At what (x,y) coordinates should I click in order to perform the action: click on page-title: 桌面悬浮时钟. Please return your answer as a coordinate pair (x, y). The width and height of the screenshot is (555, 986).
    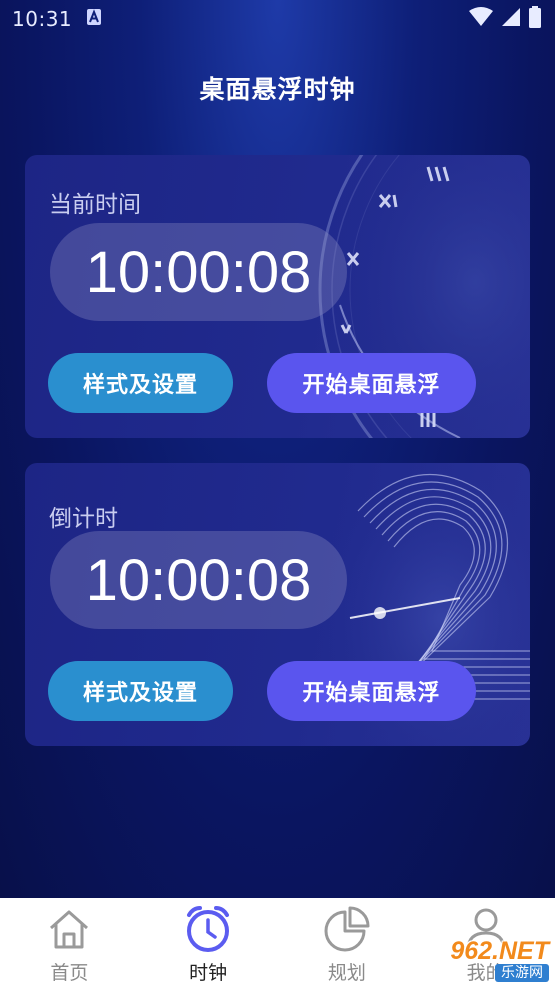
    Looking at the image, I should click on (277, 89).